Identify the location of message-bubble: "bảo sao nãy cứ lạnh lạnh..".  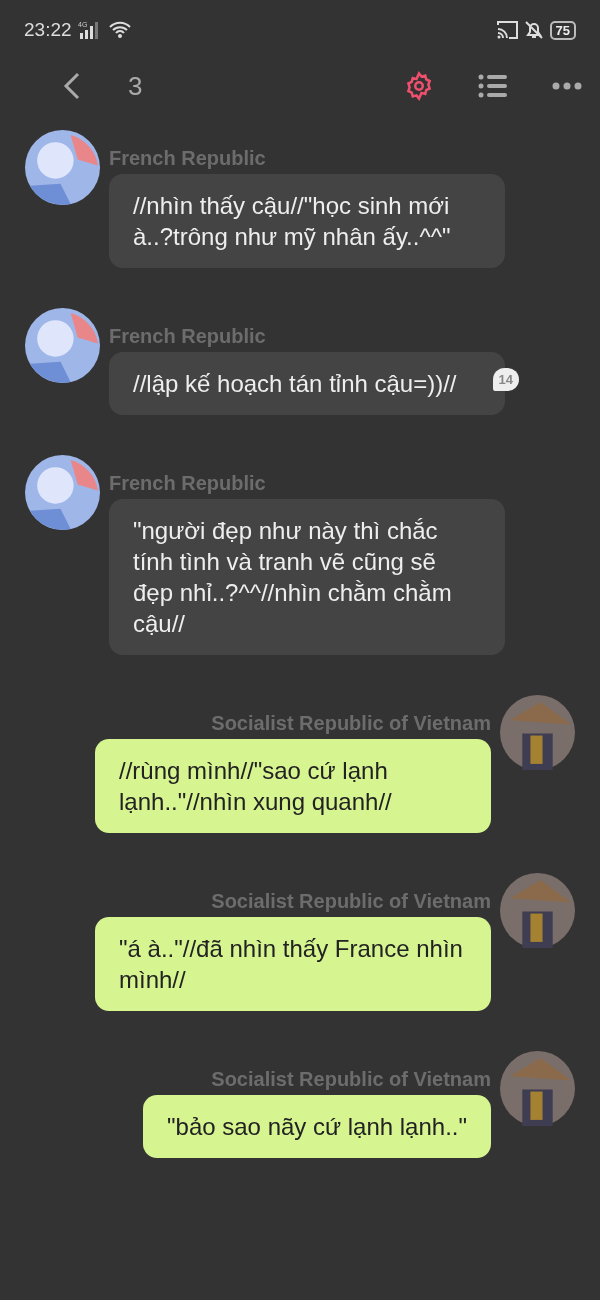
(317, 1126).